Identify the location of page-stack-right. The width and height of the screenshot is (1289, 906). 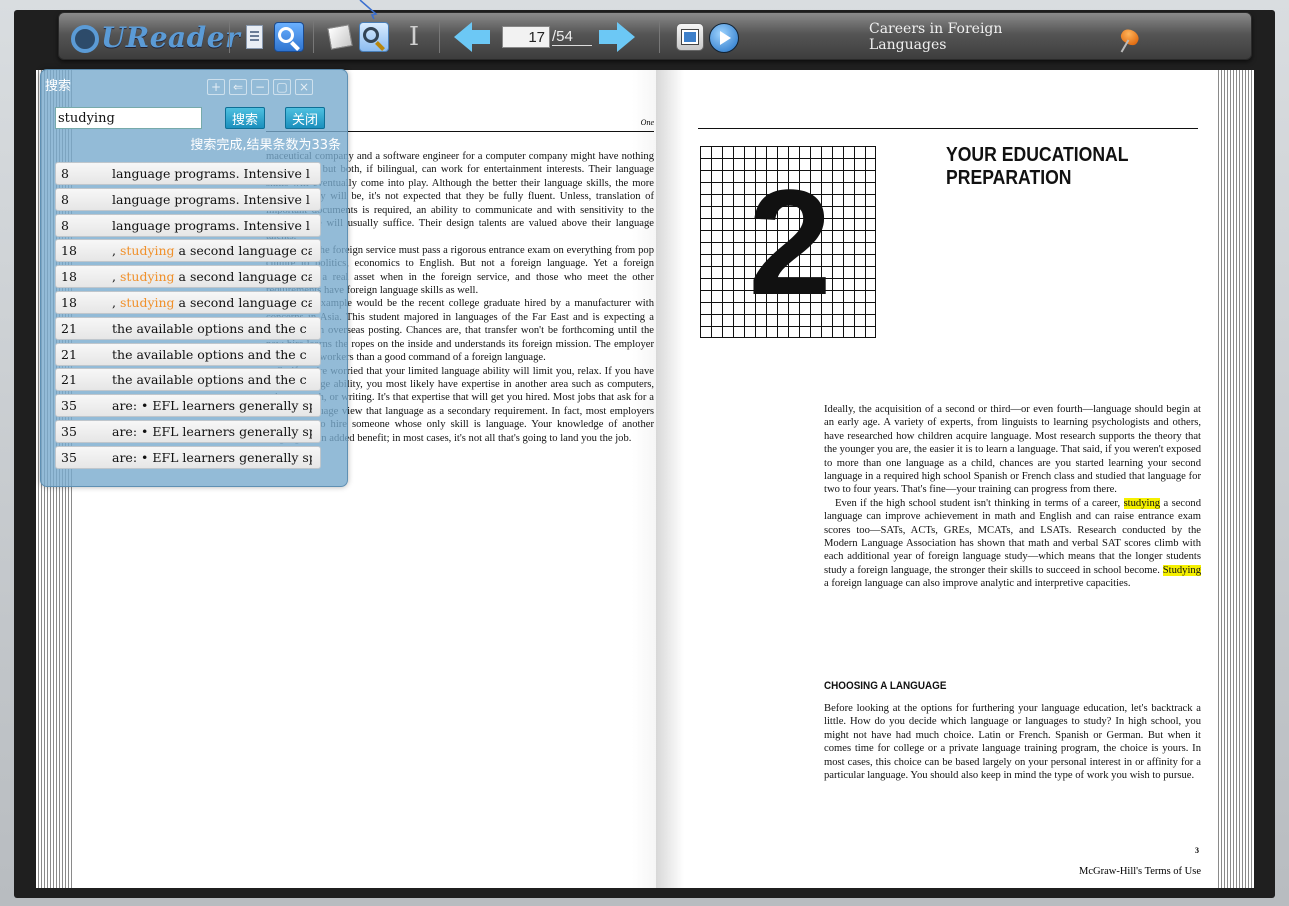
(1235, 479).